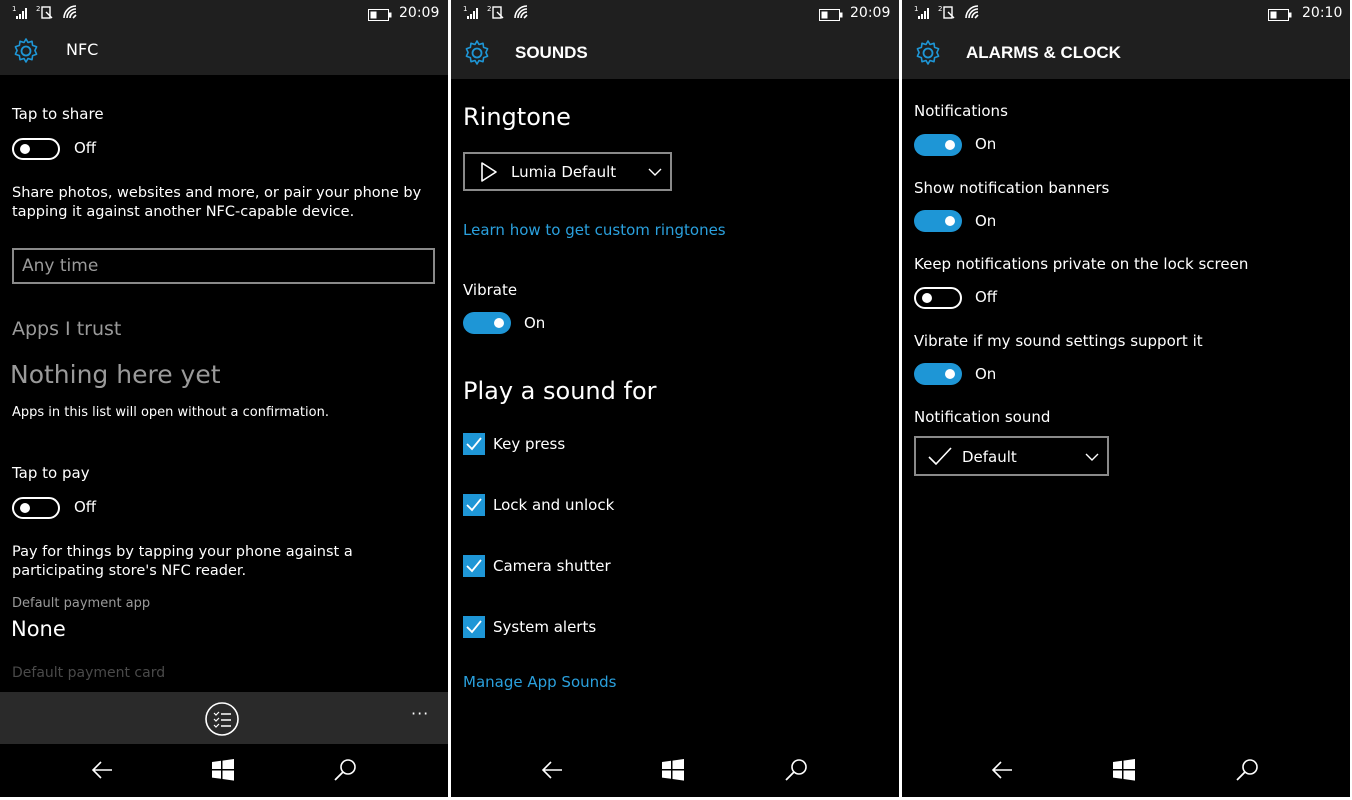 The width and height of the screenshot is (1352, 800). Describe the element at coordinates (82, 49) in the screenshot. I see `page-title: NFC` at that location.